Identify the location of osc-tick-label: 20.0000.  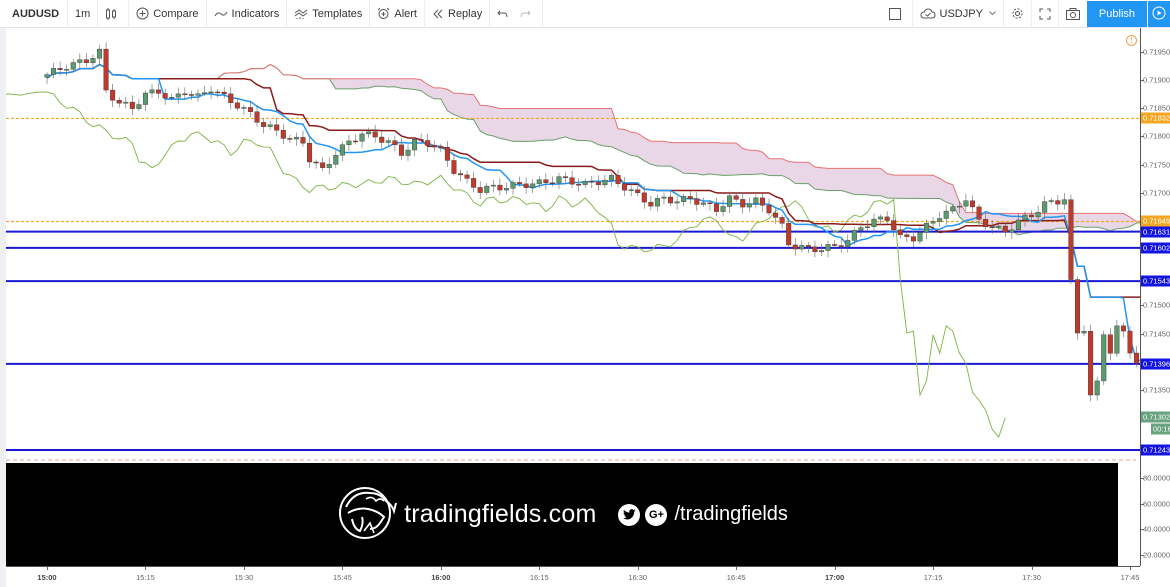
(1156, 554).